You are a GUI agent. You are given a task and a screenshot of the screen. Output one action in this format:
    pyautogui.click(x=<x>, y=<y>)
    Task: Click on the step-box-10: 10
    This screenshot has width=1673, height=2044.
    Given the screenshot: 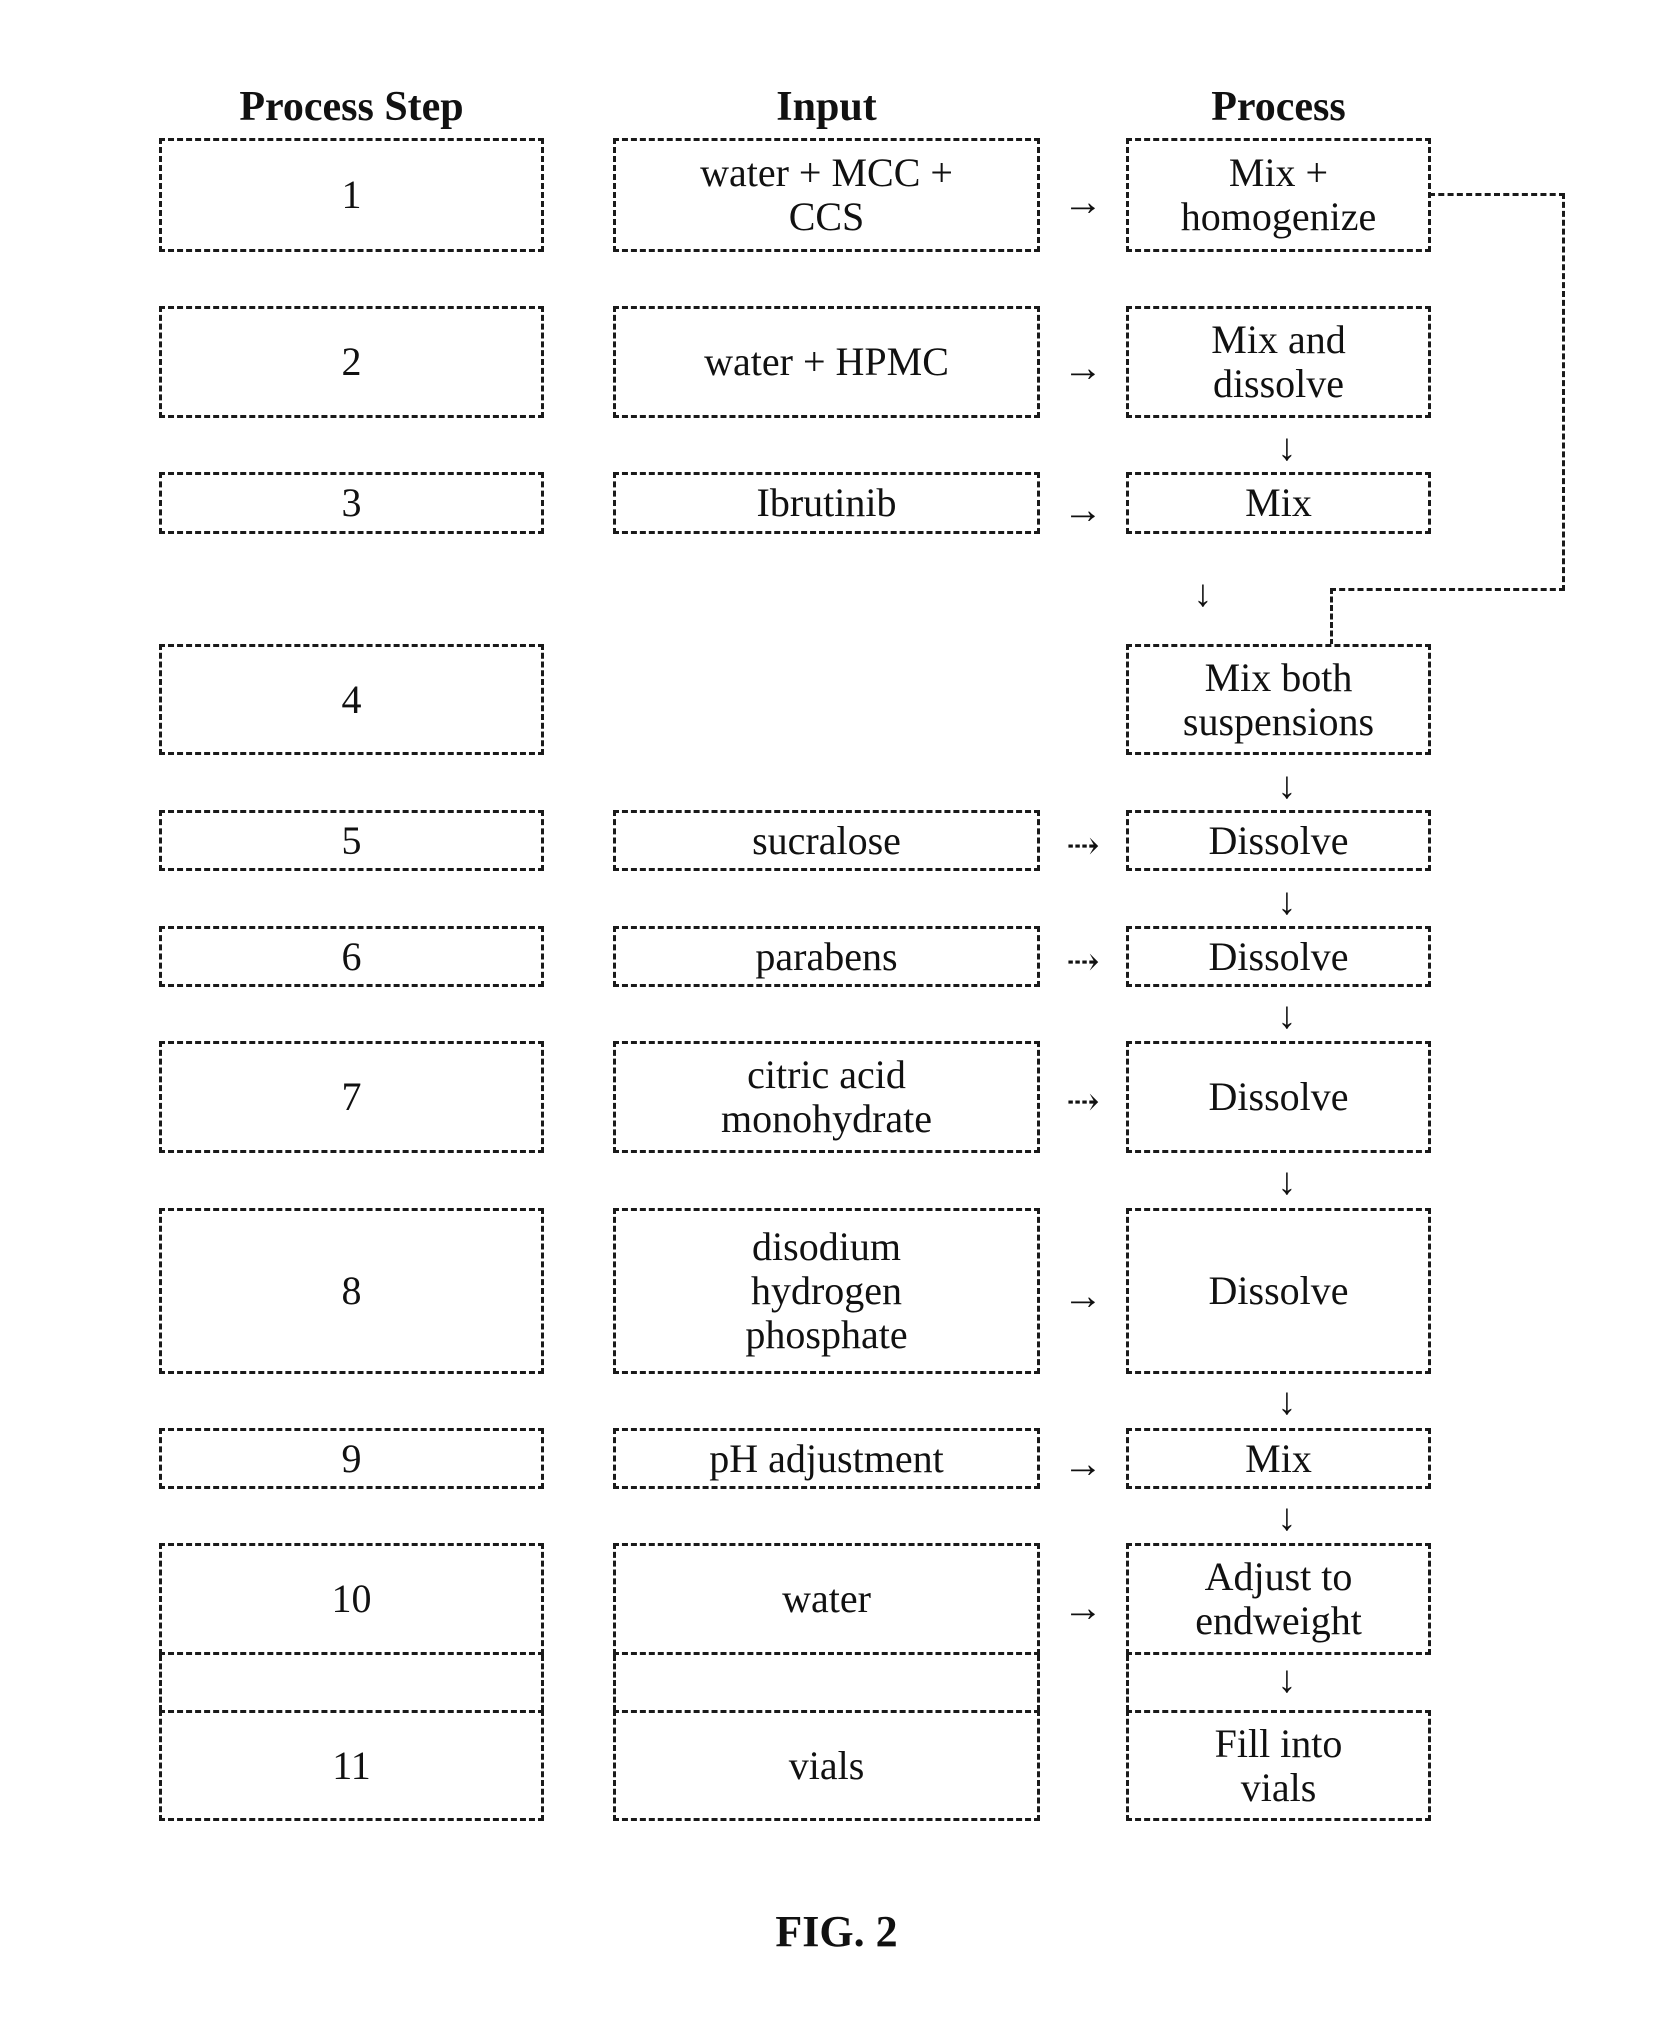 What is the action you would take?
    pyautogui.click(x=351, y=1599)
    